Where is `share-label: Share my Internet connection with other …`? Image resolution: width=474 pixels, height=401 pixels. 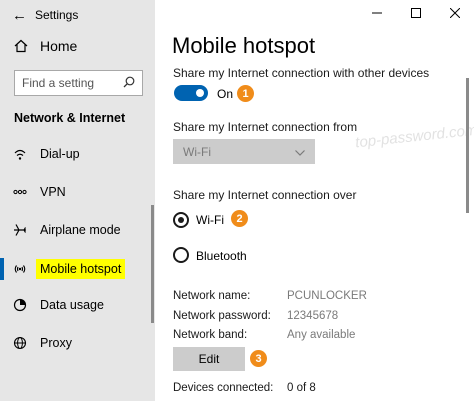
share-label: Share my Internet connection with other … is located at coordinates (301, 73).